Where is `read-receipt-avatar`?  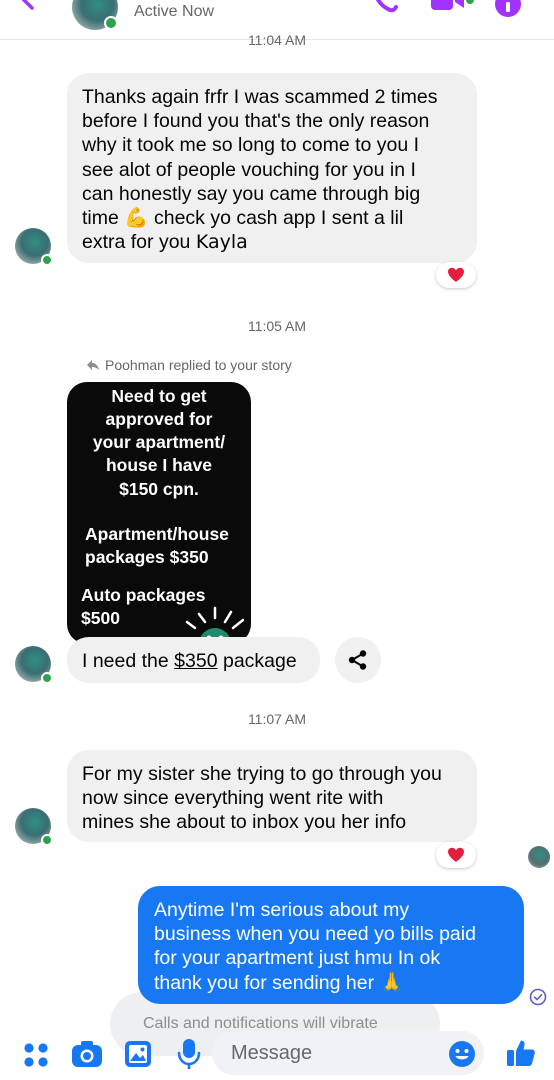 read-receipt-avatar is located at coordinates (539, 857).